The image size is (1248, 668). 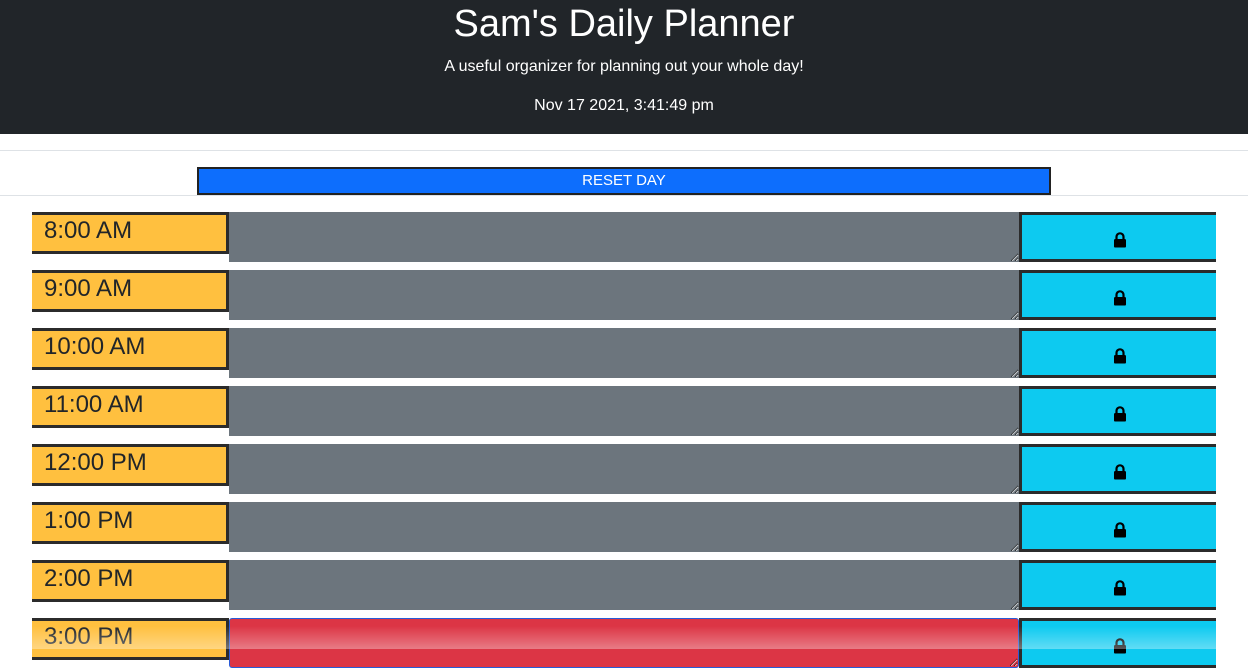 What do you see at coordinates (130, 233) in the screenshot?
I see `hour-label: 8:00 AM` at bounding box center [130, 233].